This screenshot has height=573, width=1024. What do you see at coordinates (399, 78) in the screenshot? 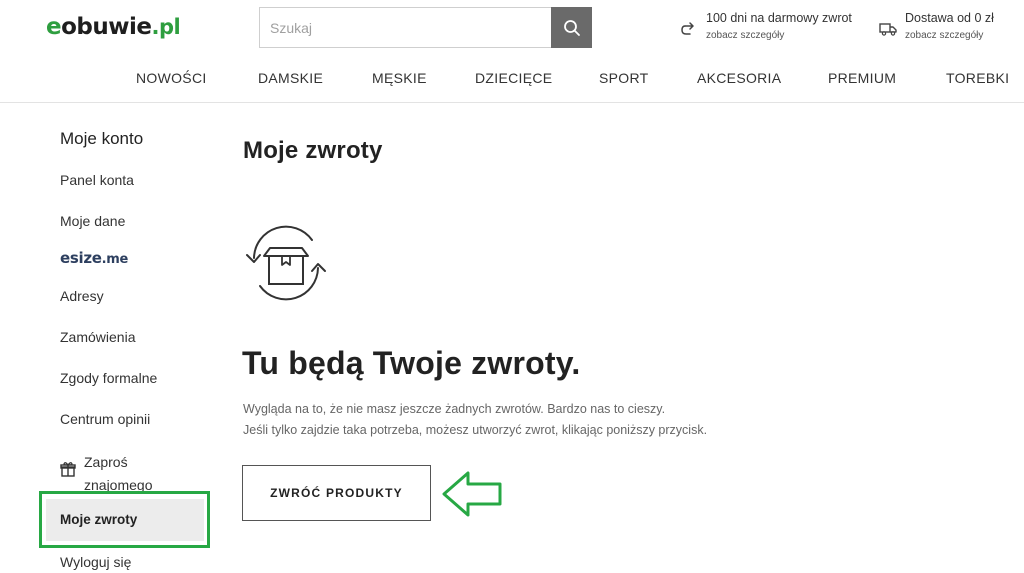
I see `nav-item-meskie: MĘSKIE` at bounding box center [399, 78].